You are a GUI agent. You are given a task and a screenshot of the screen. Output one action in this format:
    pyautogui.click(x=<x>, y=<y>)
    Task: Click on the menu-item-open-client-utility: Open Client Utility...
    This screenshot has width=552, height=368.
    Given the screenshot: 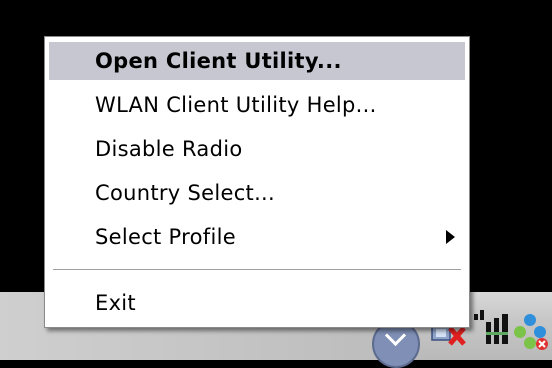 What is the action you would take?
    pyautogui.click(x=257, y=61)
    